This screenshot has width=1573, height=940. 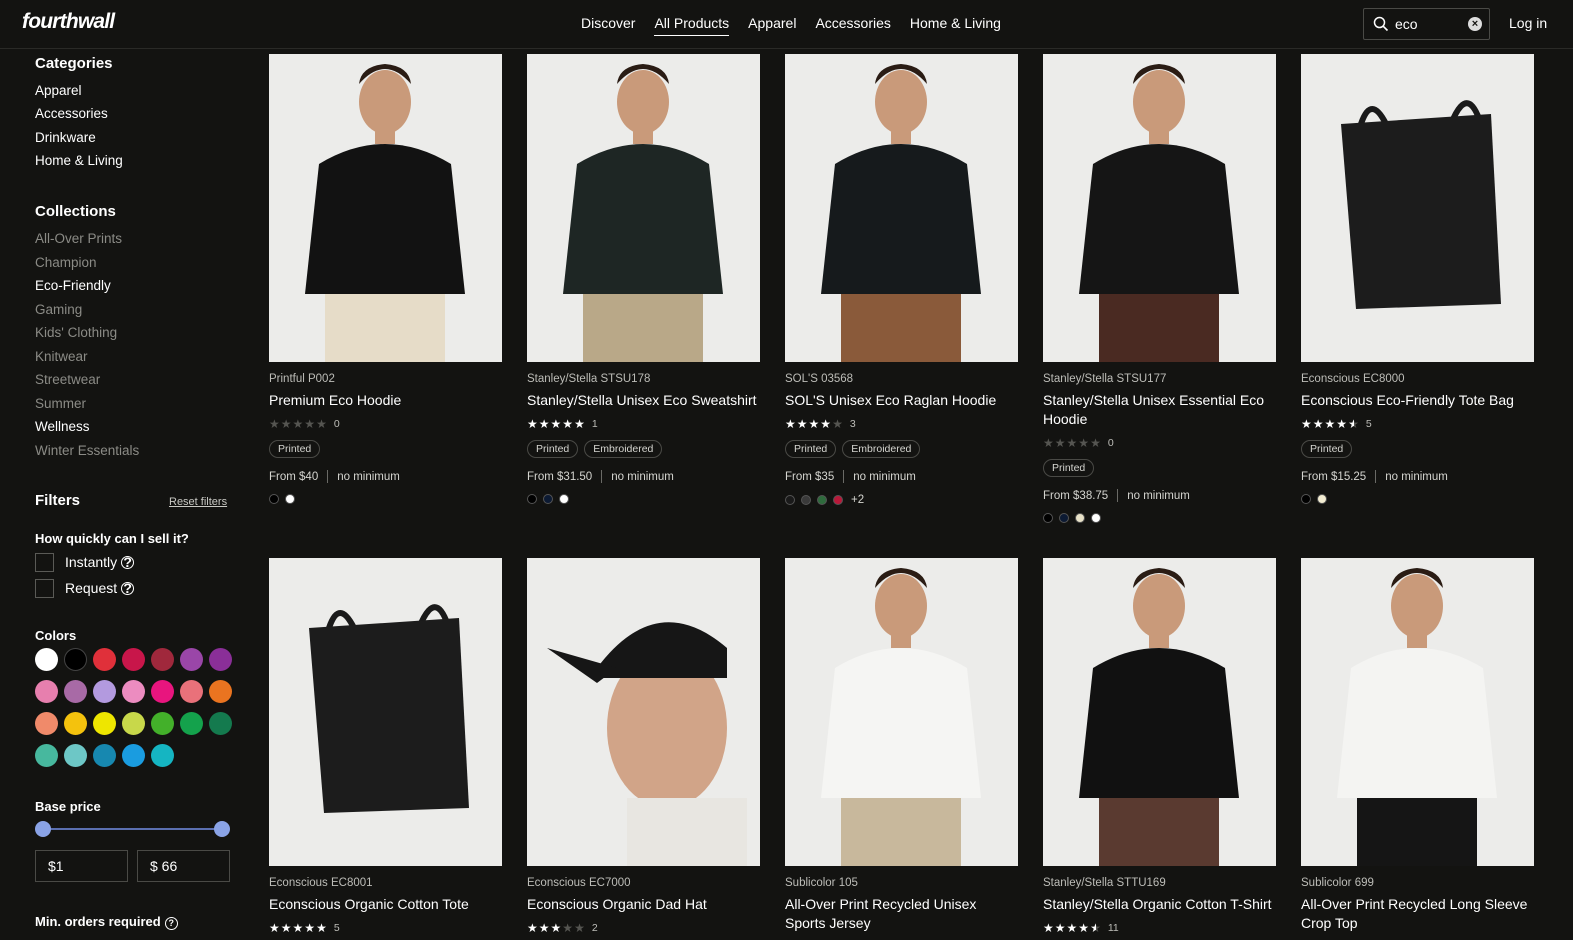 I want to click on category-drinkware: Drinkware, so click(x=65, y=137).